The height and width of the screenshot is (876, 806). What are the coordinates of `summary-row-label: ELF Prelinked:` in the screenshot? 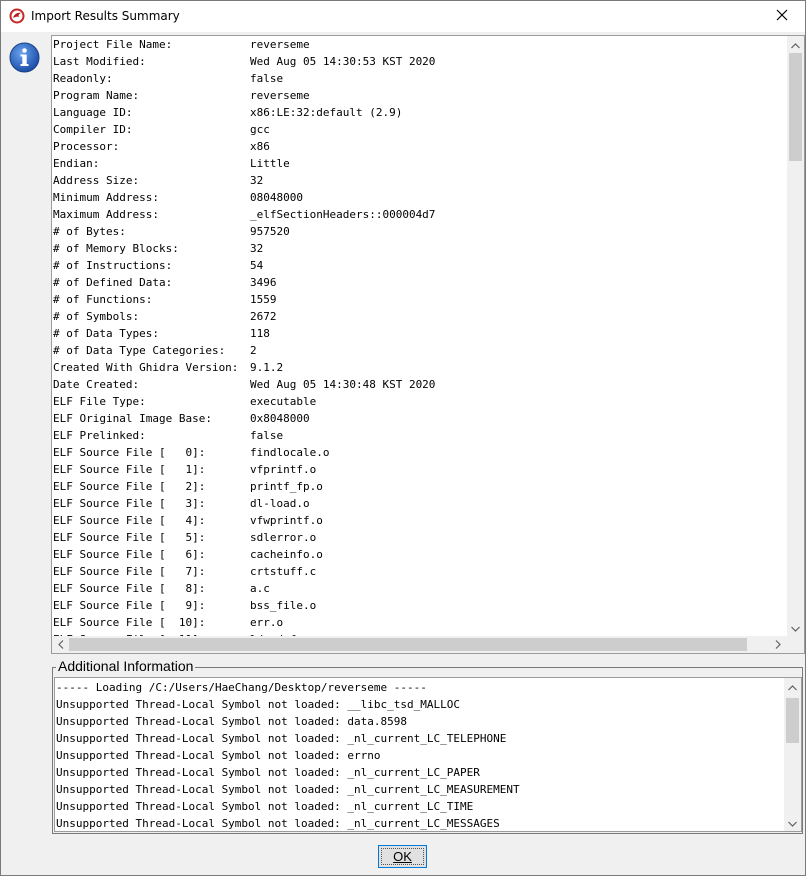 It's located at (99, 435).